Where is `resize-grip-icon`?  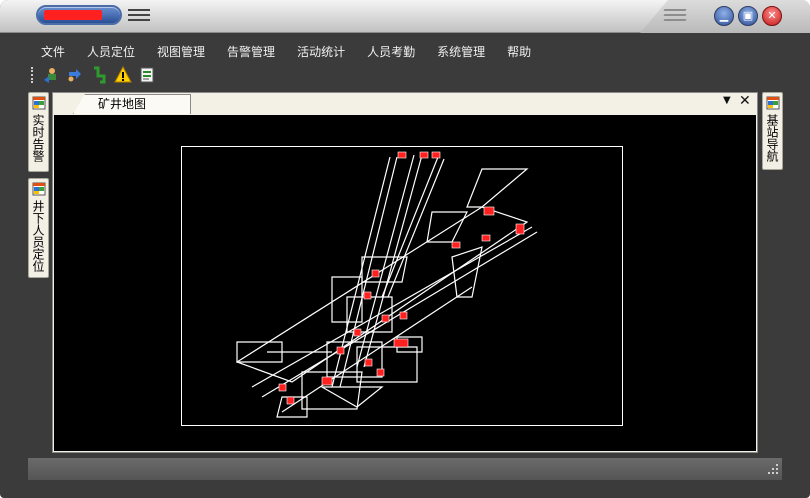
resize-grip-icon is located at coordinates (773, 469).